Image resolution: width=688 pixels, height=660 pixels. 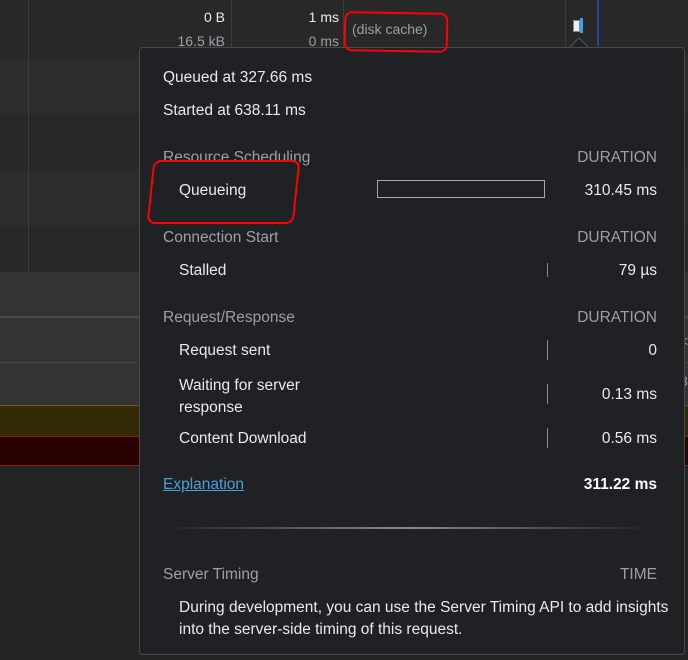 I want to click on waterfall-download-bar, so click(x=581, y=25).